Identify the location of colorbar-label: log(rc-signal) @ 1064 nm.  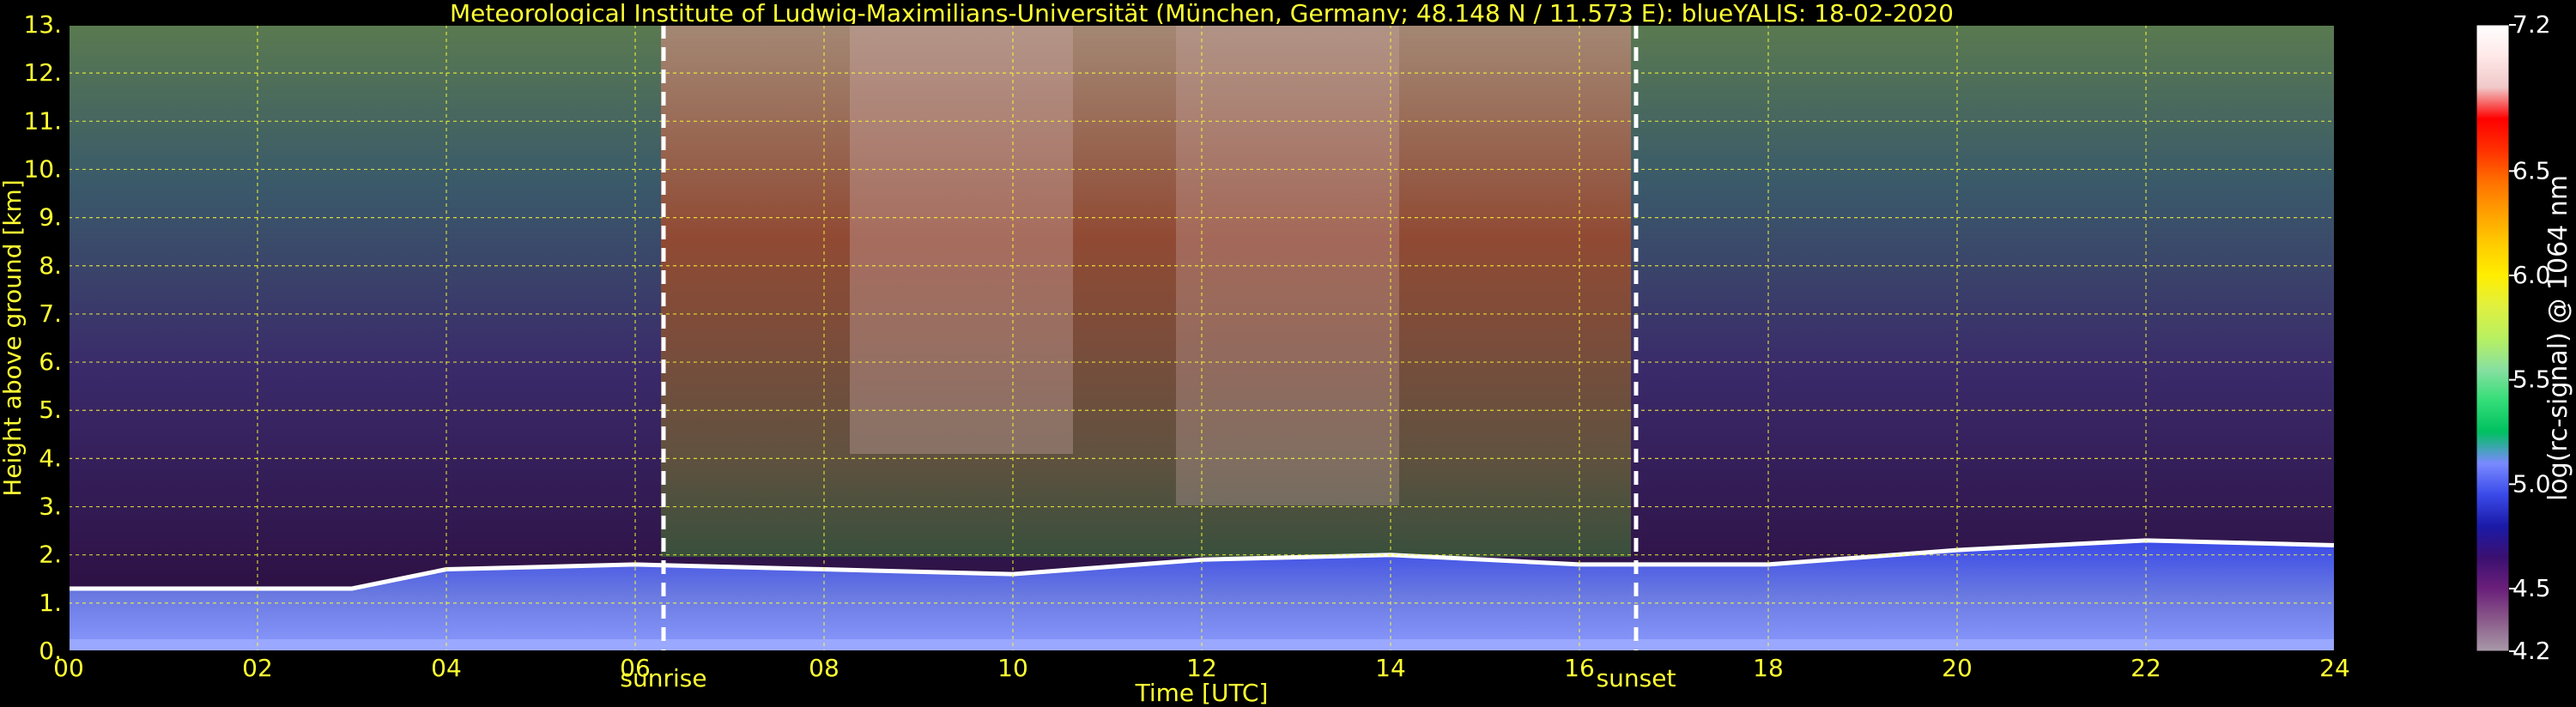
(2558, 338).